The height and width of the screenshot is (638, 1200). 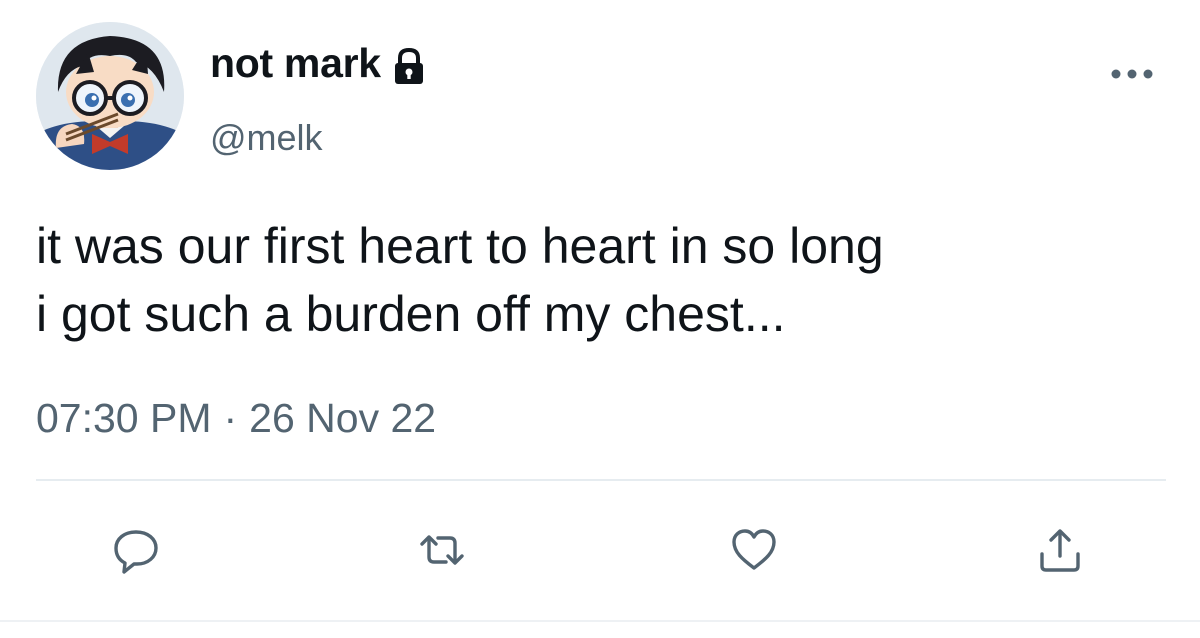 I want to click on avatar, so click(x=110, y=96).